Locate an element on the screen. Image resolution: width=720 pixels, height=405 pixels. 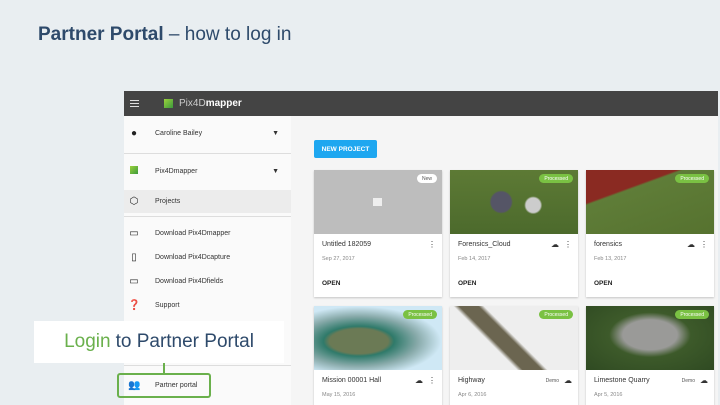
sidebar-item-label: Projects is located at coordinates (168, 201).